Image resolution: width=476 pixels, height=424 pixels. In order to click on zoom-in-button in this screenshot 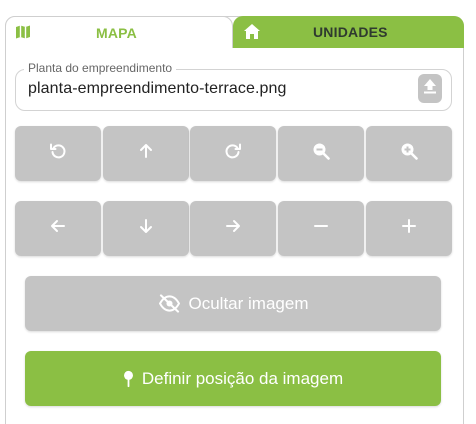, I will do `click(409, 153)`.